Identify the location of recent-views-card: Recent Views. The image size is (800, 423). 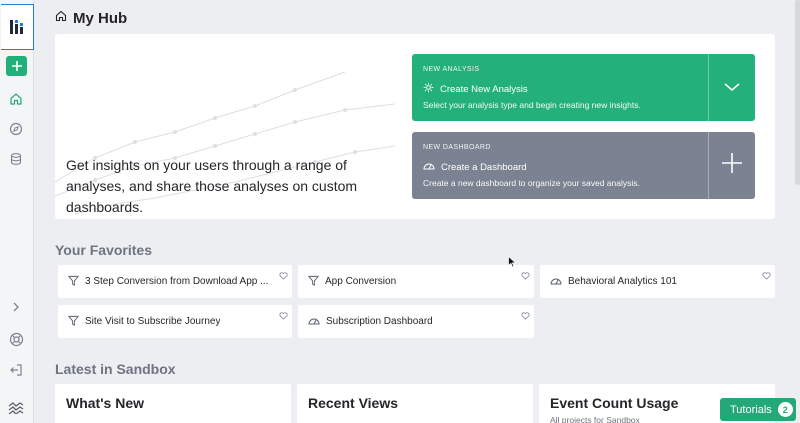
(415, 403).